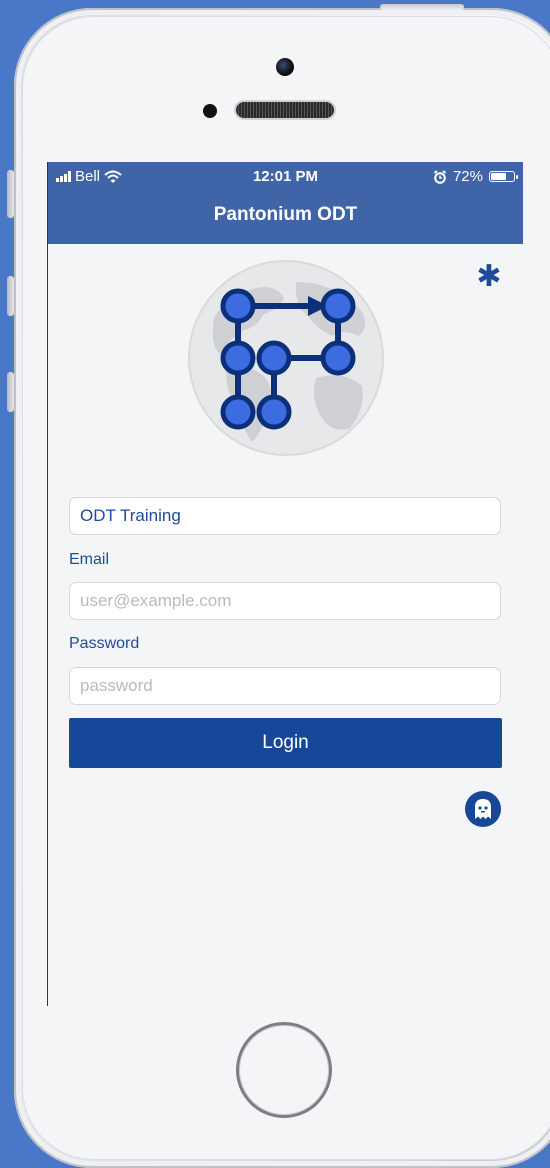 The width and height of the screenshot is (550, 1168). I want to click on asterisk-icon: ✱, so click(489, 276).